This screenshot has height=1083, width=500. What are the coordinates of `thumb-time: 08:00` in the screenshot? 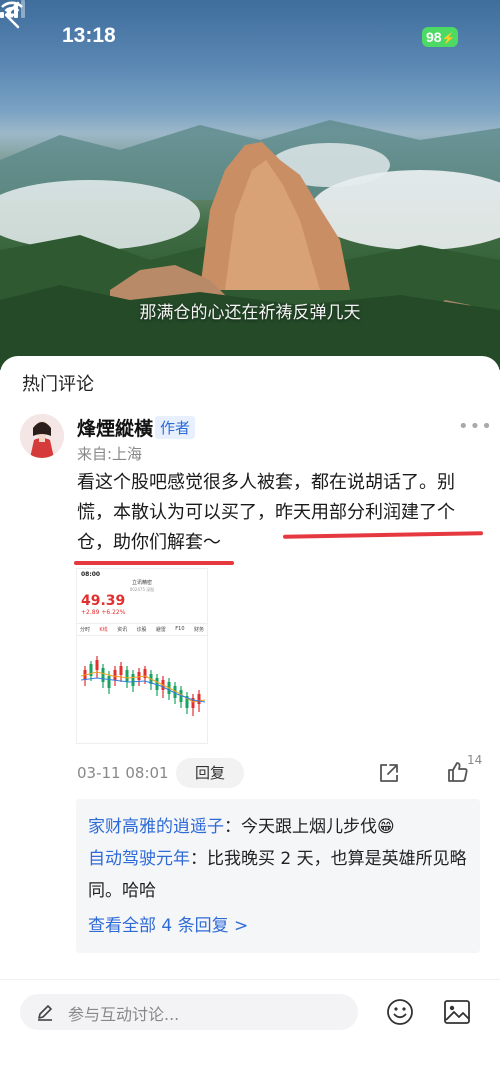 It's located at (91, 574).